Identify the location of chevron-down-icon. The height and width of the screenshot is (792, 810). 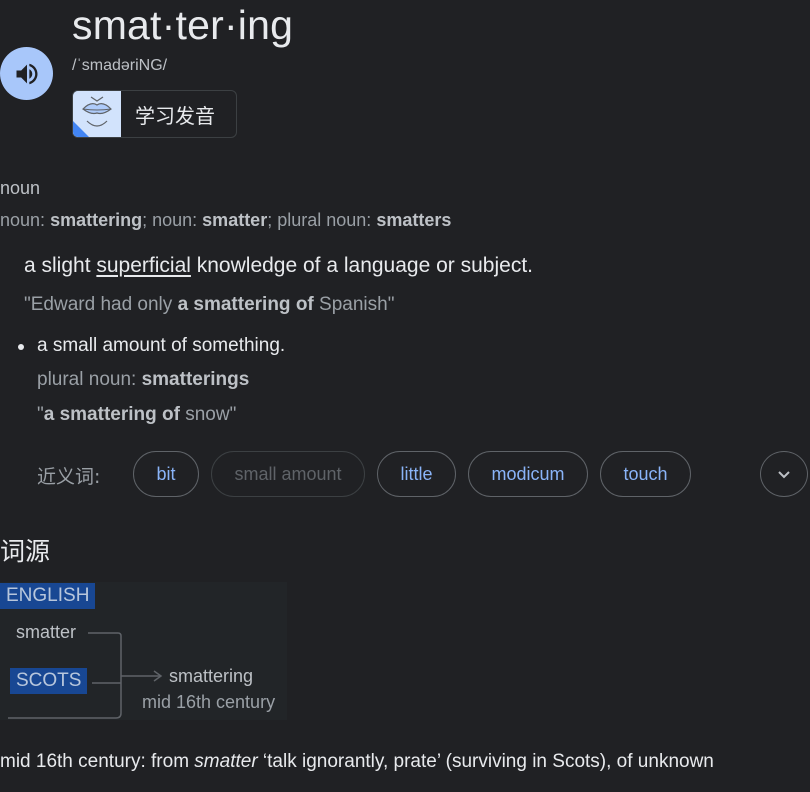
(784, 475).